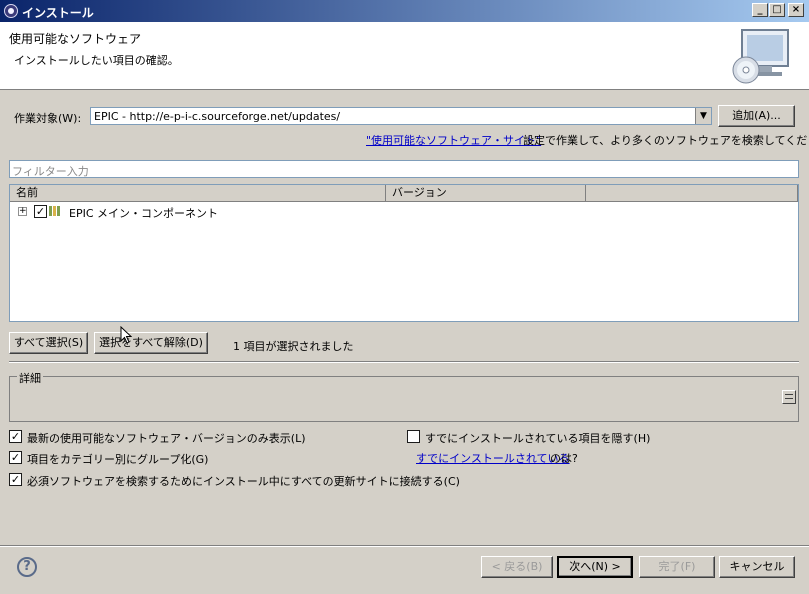 Image resolution: width=809 pixels, height=594 pixels. I want to click on filter-input: フィルター入力, so click(404, 169).